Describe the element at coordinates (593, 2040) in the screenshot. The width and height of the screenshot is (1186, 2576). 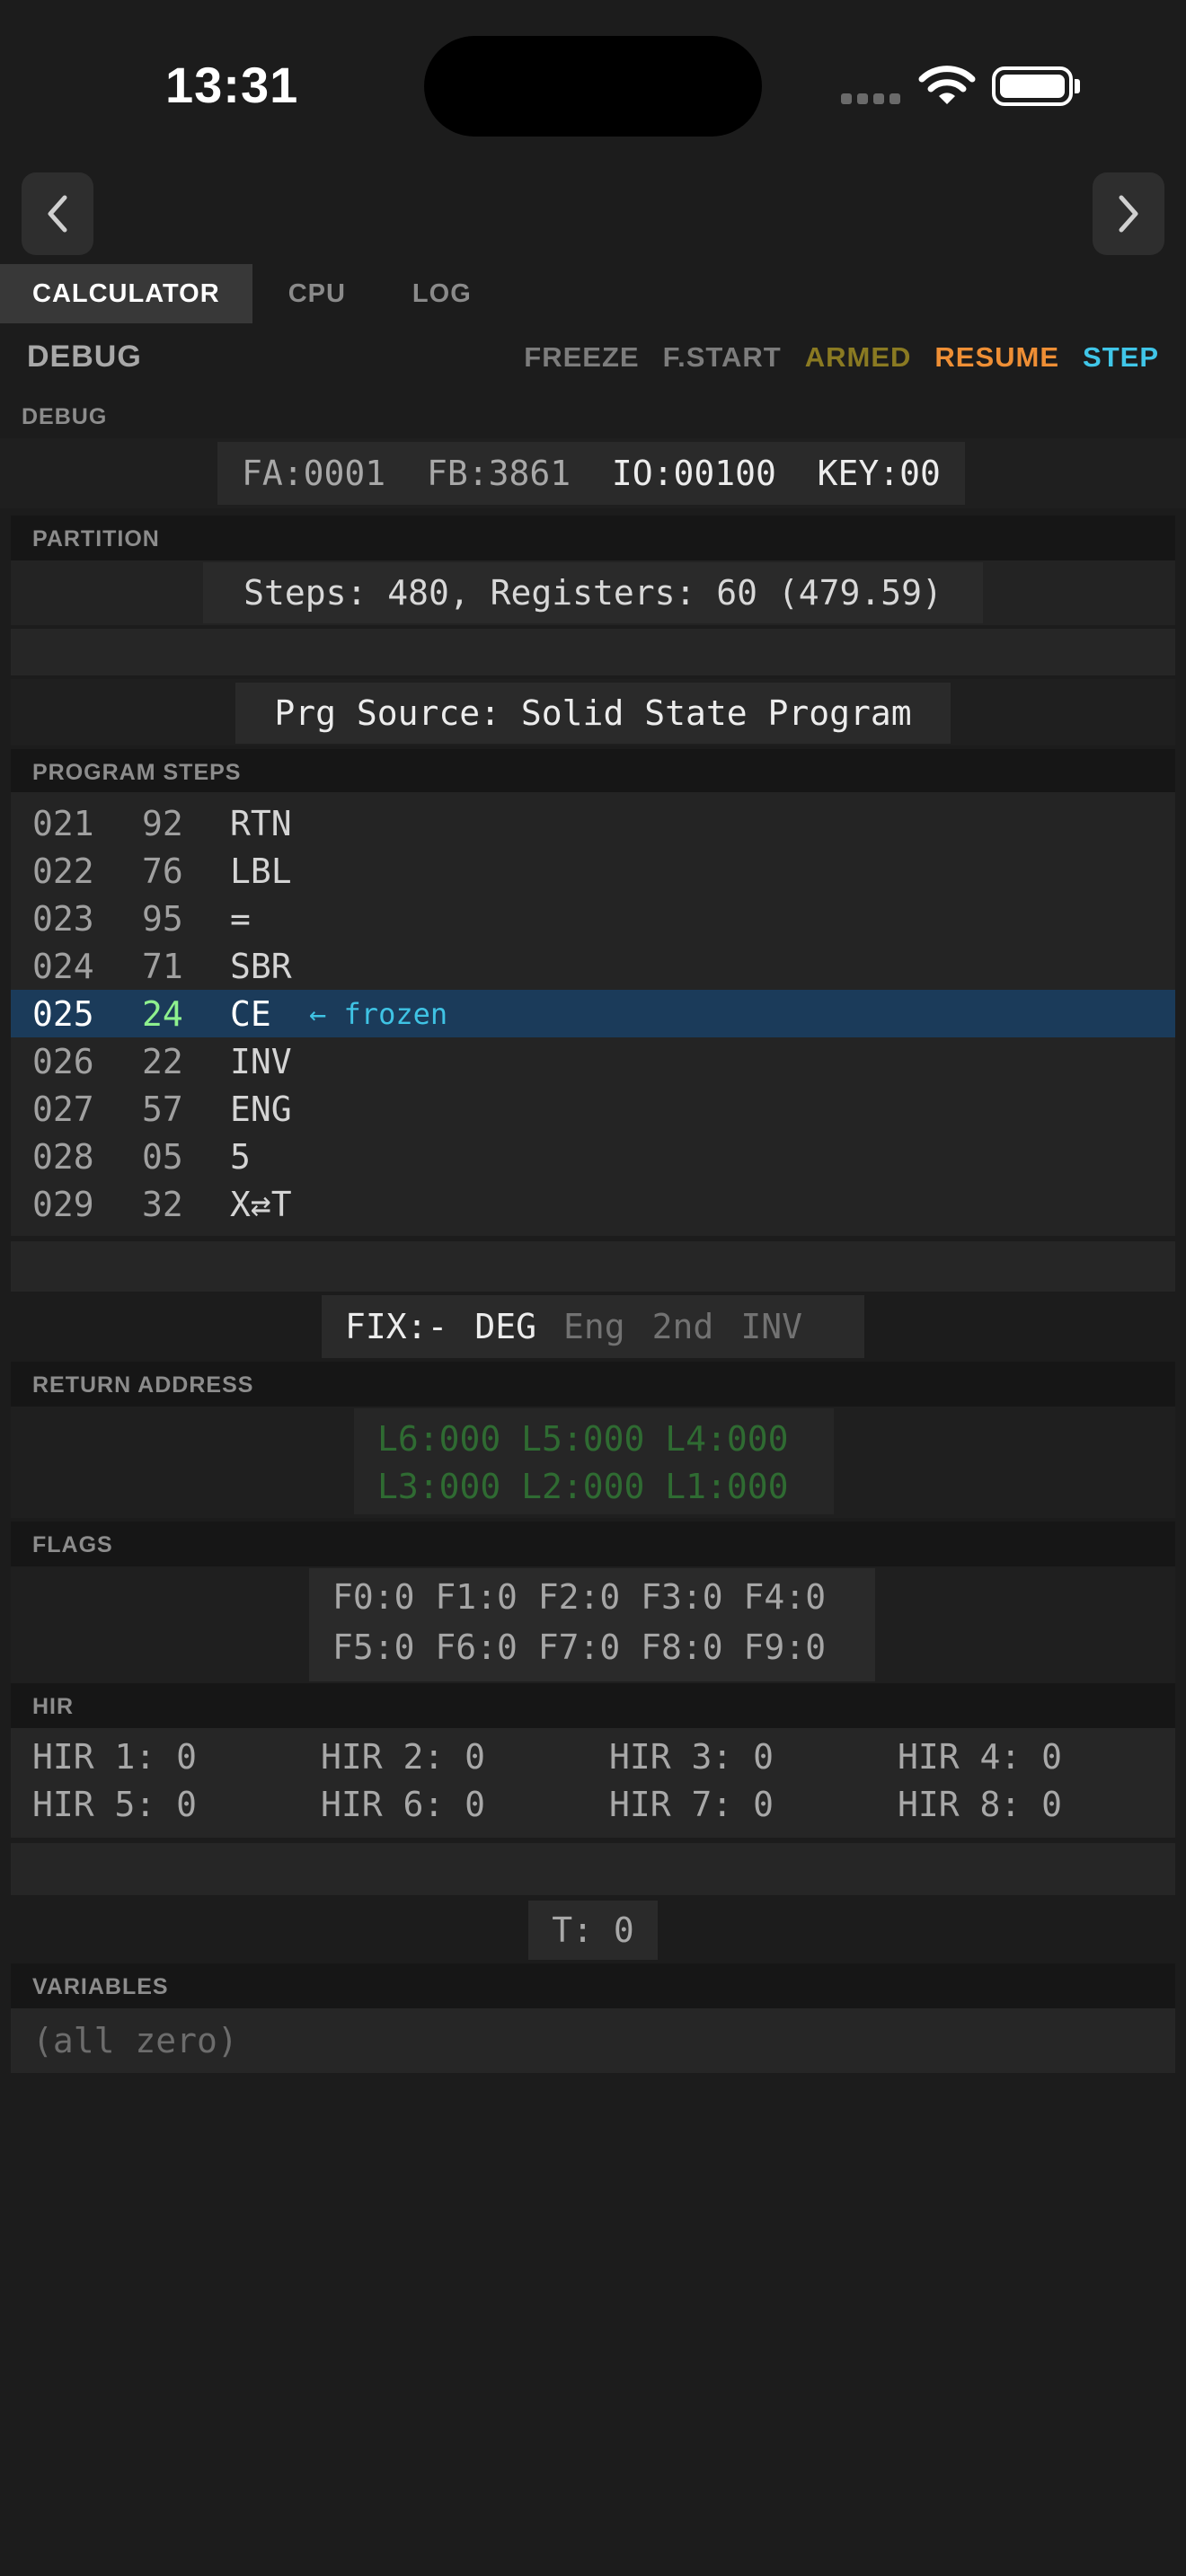
I see `variables-box: (all zero)` at that location.